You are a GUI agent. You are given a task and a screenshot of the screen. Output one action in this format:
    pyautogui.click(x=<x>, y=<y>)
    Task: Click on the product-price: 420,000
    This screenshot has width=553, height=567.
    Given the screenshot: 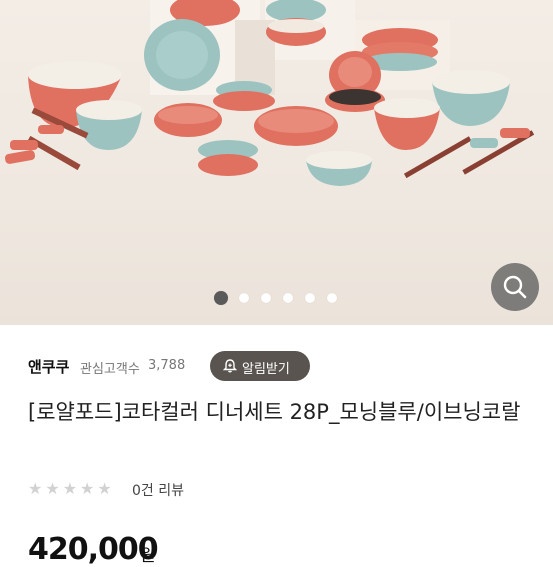 What is the action you would take?
    pyautogui.click(x=93, y=549)
    